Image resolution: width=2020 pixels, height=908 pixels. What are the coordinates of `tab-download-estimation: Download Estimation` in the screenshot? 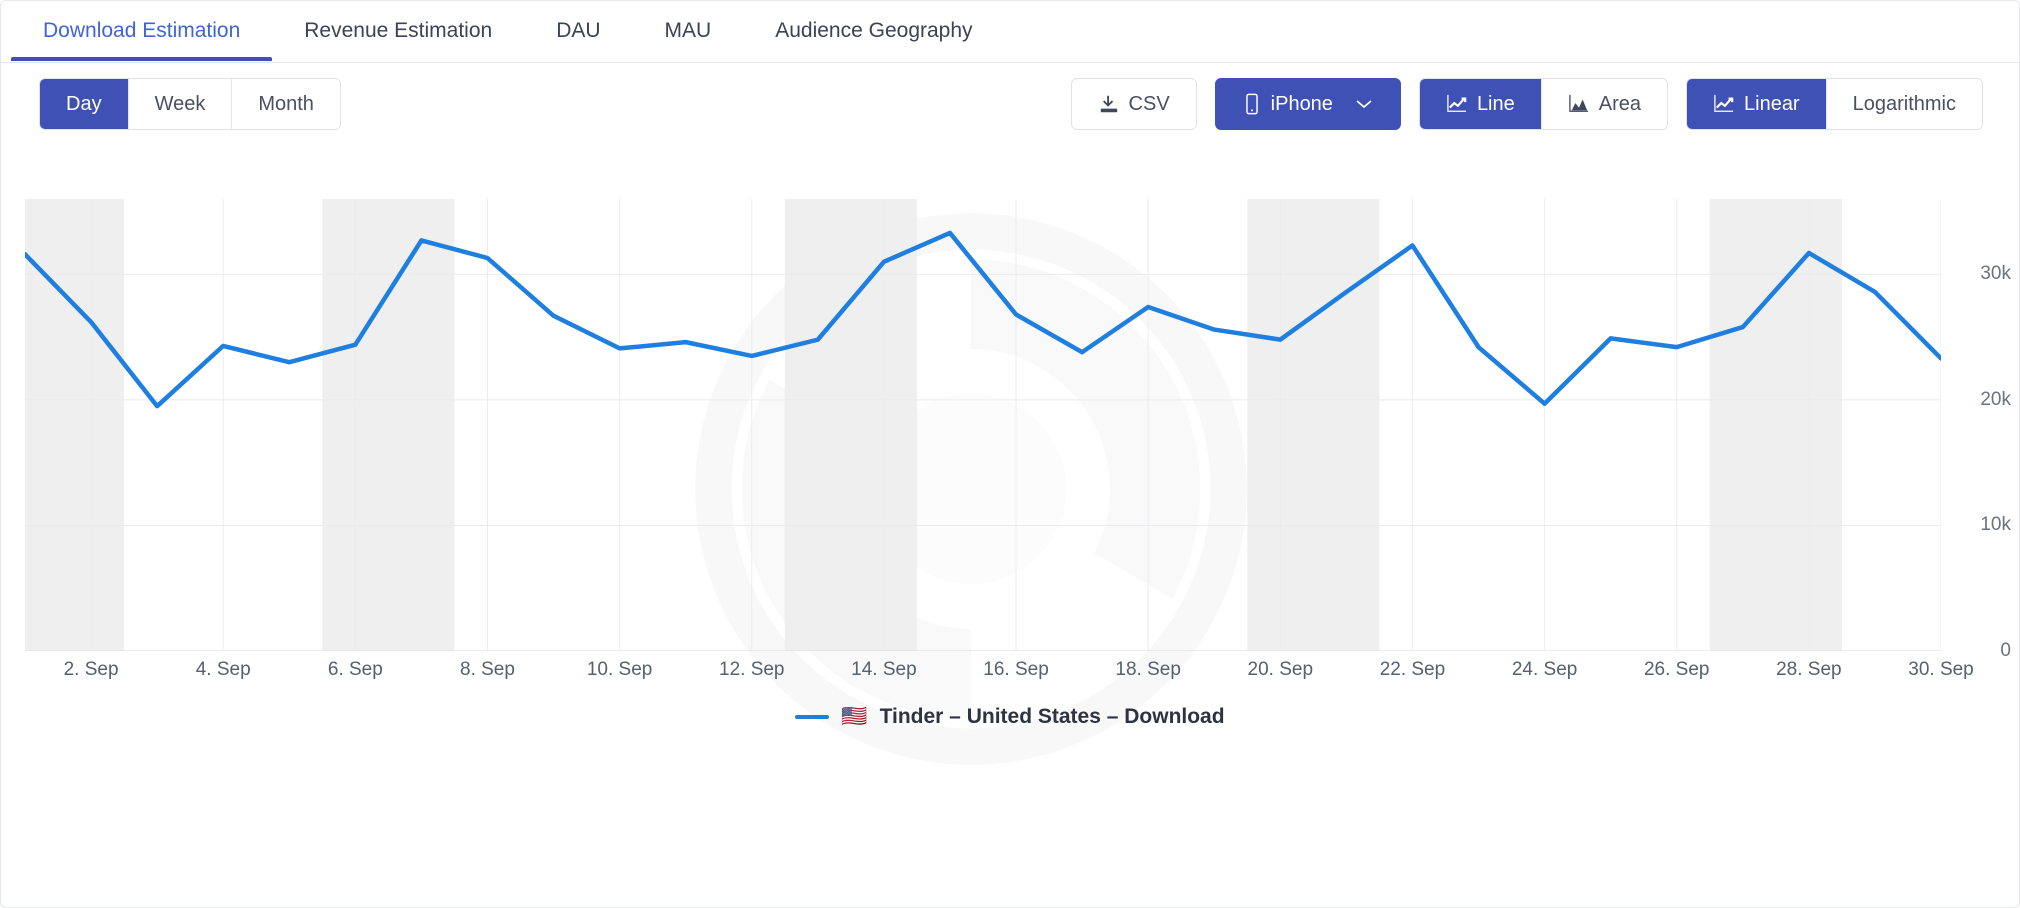 It's located at (142, 31).